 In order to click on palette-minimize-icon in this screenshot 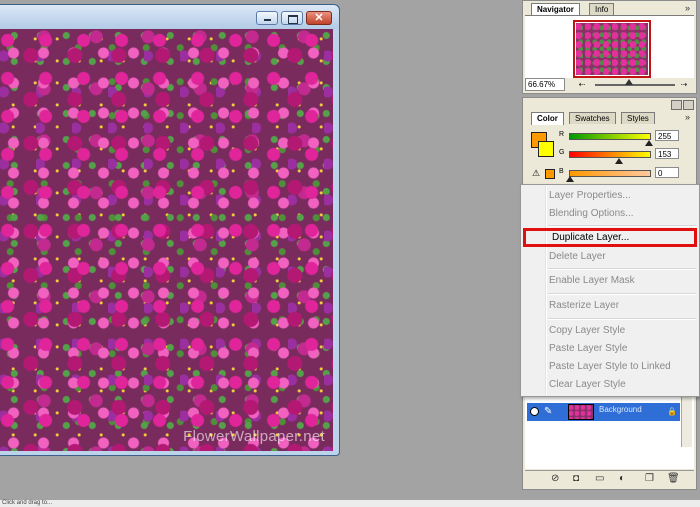, I will do `click(676, 105)`.